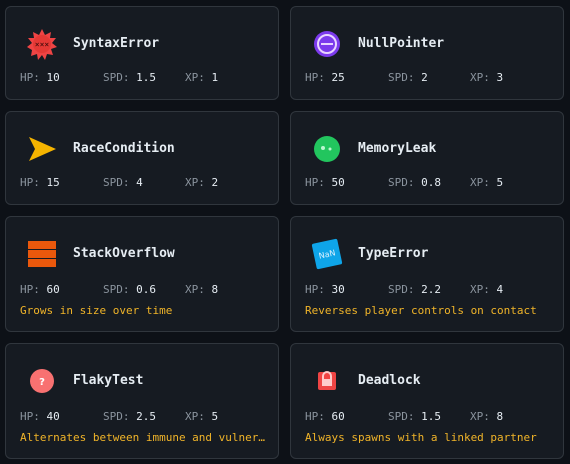 The image size is (570, 464). Describe the element at coordinates (53, 77) in the screenshot. I see `hp-value: 10` at that location.